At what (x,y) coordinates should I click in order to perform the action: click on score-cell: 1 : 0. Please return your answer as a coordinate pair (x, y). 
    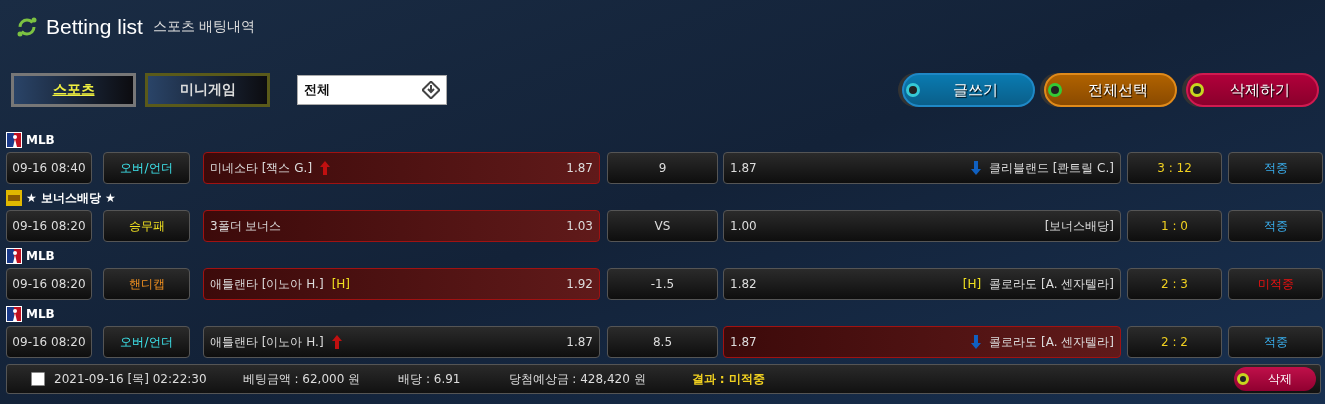
    Looking at the image, I should click on (1174, 226).